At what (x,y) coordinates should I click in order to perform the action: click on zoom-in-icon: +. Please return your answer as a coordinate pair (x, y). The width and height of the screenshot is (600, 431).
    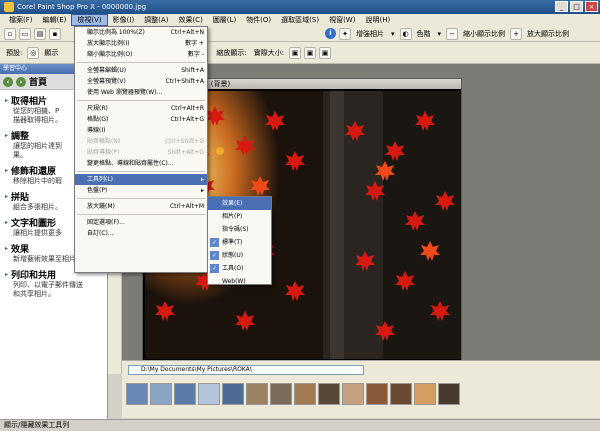
    Looking at the image, I should click on (516, 33).